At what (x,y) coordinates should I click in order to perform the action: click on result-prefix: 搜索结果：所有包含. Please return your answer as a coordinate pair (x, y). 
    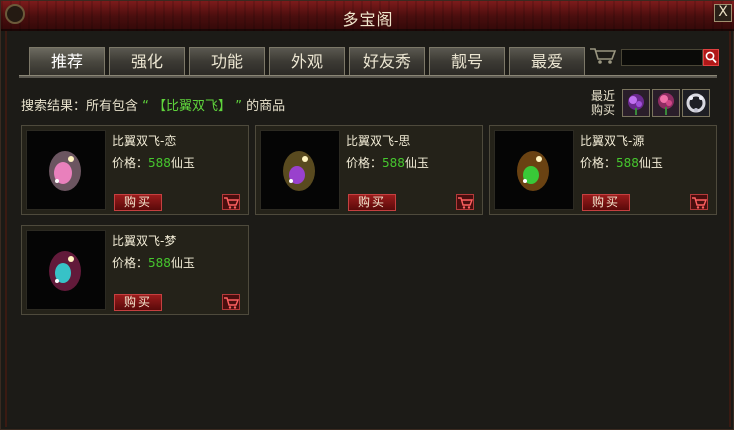
    Looking at the image, I should click on (80, 106).